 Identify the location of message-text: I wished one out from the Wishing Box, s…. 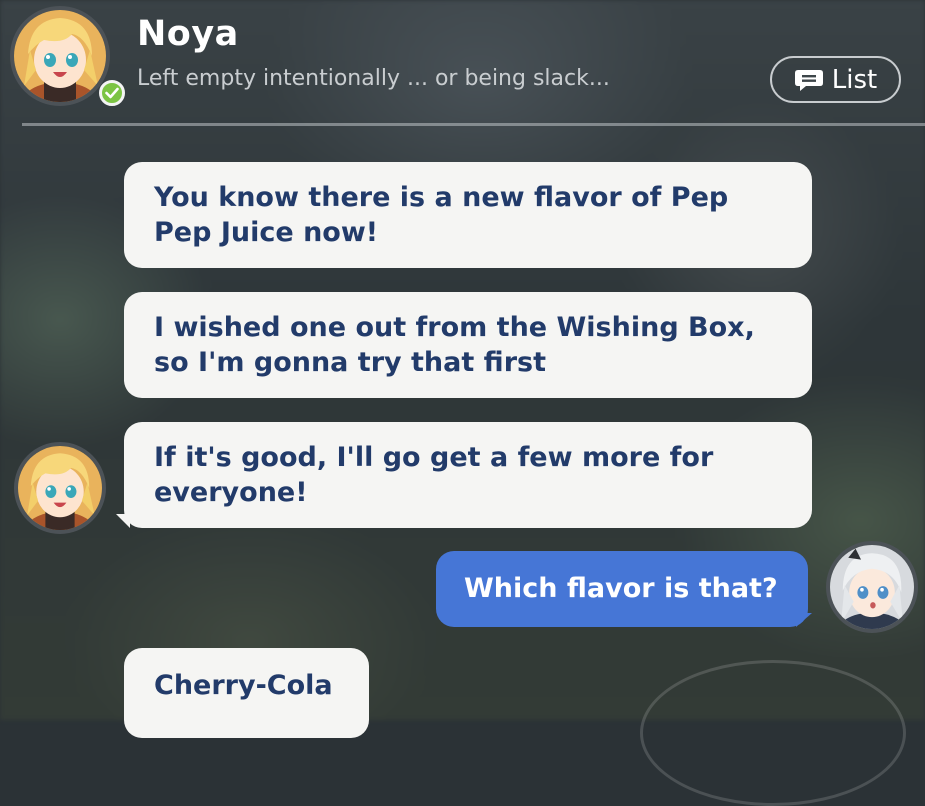
(454, 345).